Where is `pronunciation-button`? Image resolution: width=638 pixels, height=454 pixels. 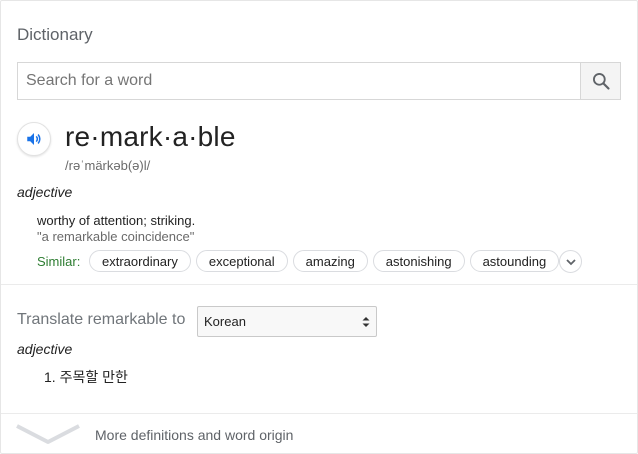 pronunciation-button is located at coordinates (34, 139).